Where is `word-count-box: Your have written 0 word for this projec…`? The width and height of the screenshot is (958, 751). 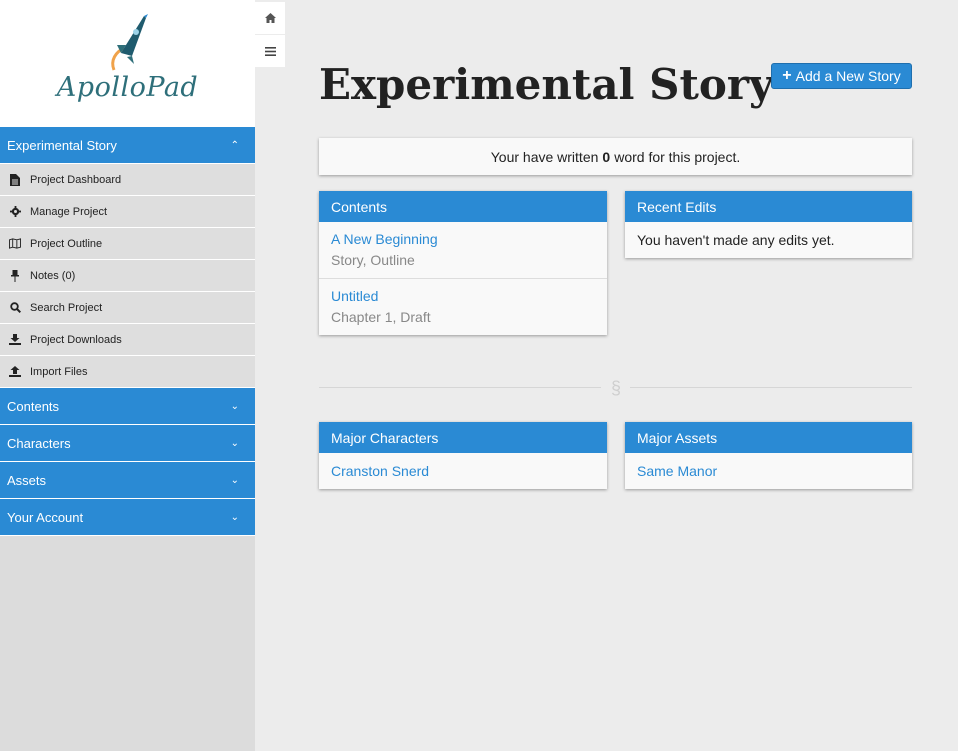
word-count-box: Your have written 0 word for this projec… is located at coordinates (615, 156).